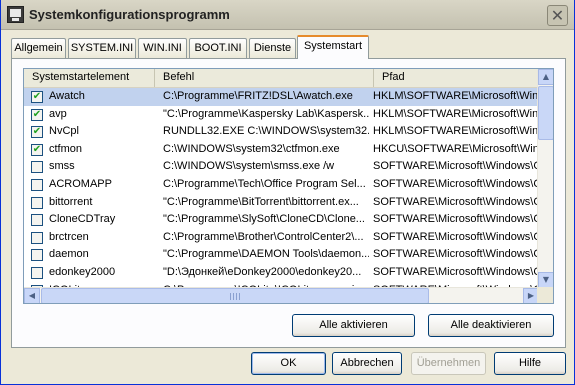  I want to click on horizontal-scroll-thumb, so click(235, 295).